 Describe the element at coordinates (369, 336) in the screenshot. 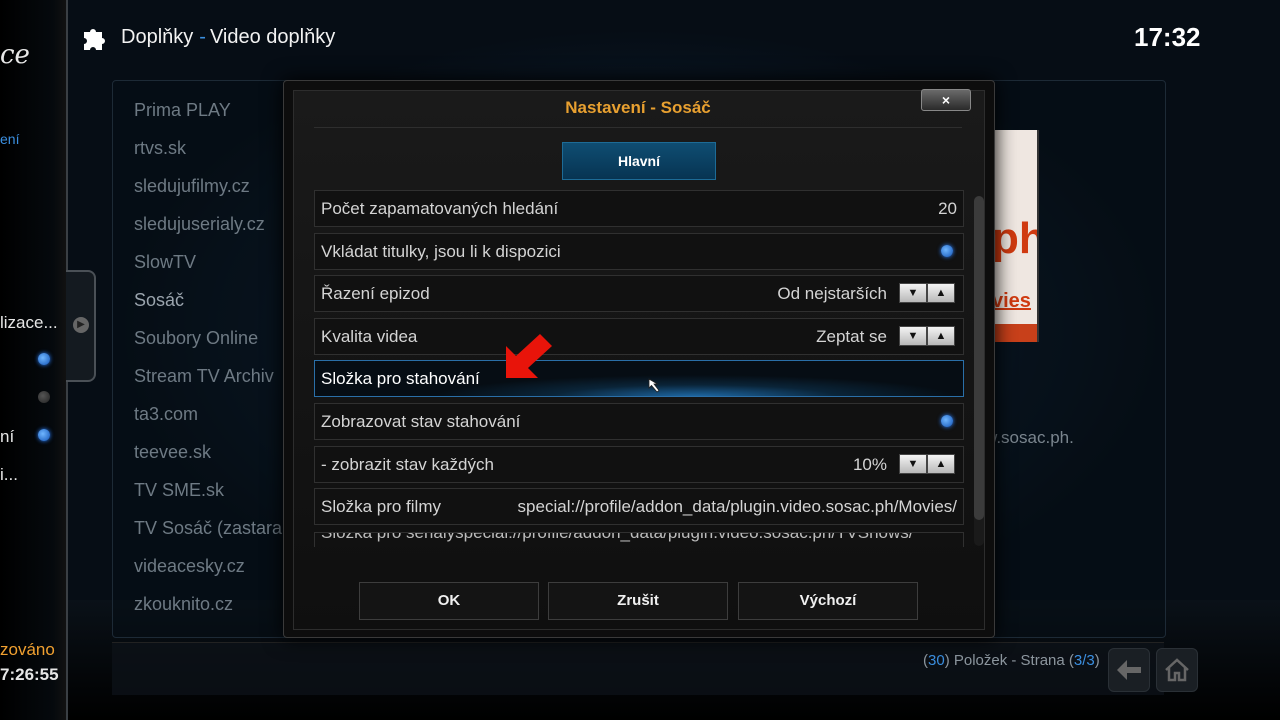

I see `setting-label: Kvalita videa` at that location.